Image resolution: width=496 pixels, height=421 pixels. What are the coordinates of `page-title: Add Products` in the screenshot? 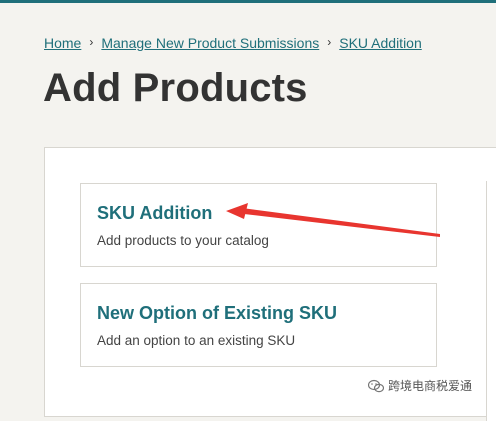 It's located at (175, 88).